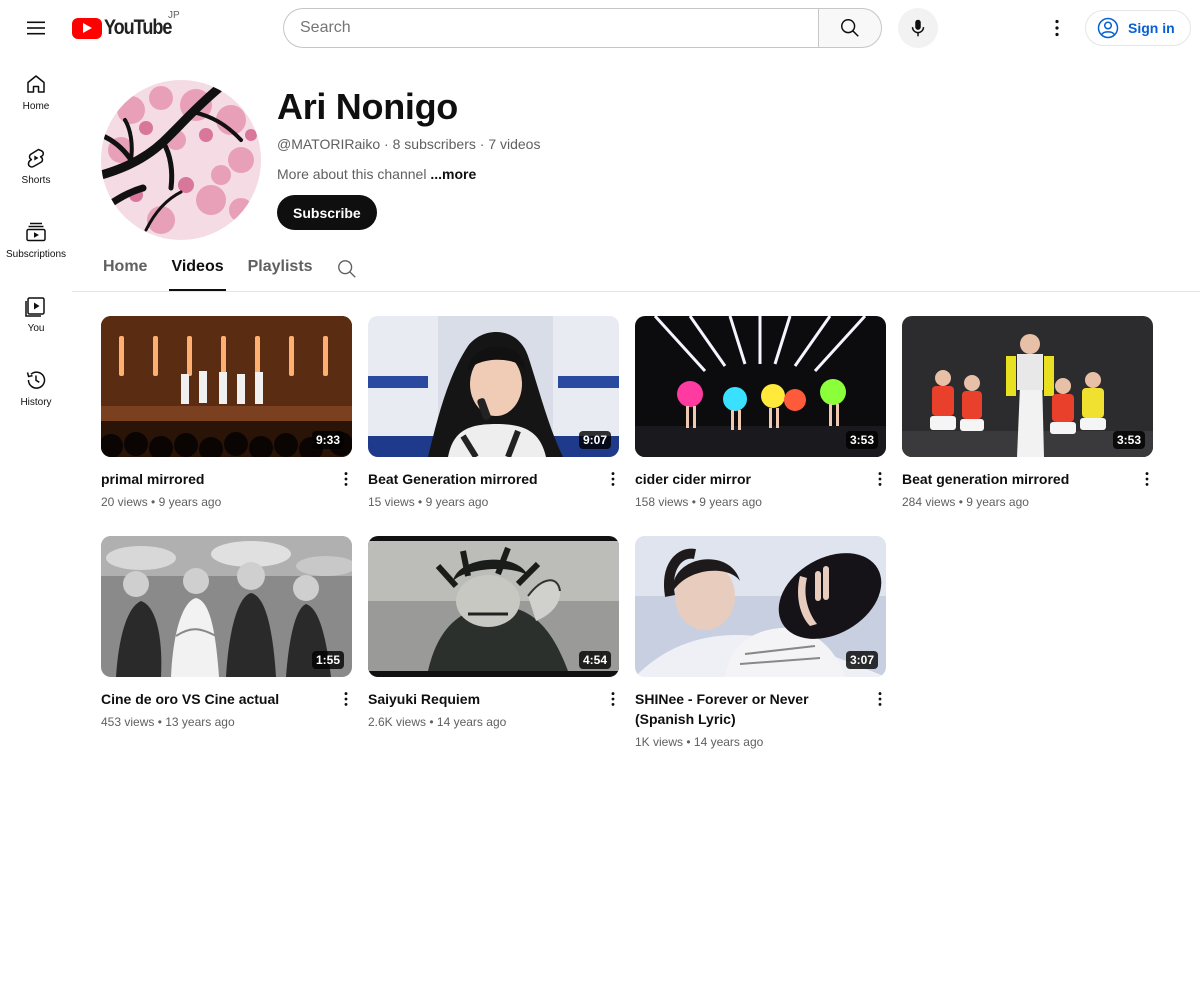 Image resolution: width=1200 pixels, height=988 pixels. What do you see at coordinates (550, 28) in the screenshot?
I see `search-input` at bounding box center [550, 28].